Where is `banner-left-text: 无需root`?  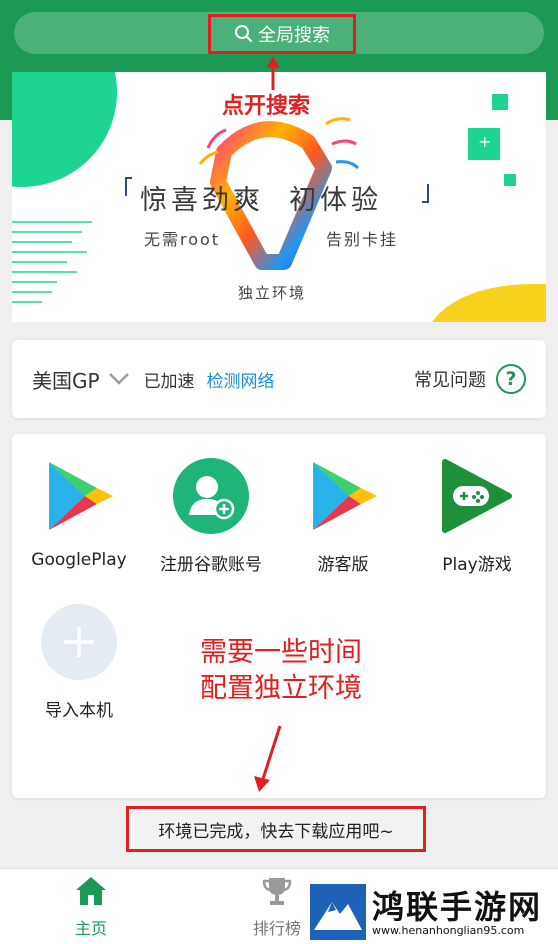
banner-left-text: 无需root is located at coordinates (182, 239).